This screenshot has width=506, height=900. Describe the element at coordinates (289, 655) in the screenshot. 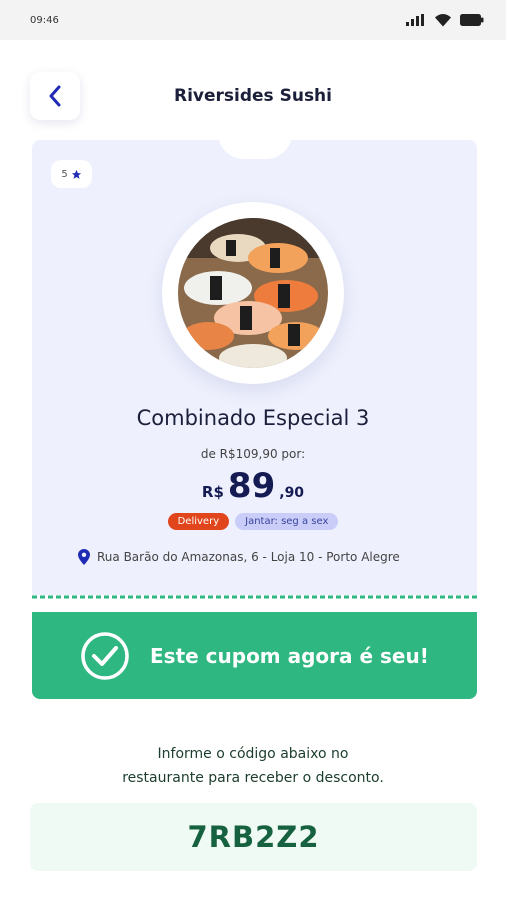

I see `claimed-text: Este cupom agora é seu!` at that location.